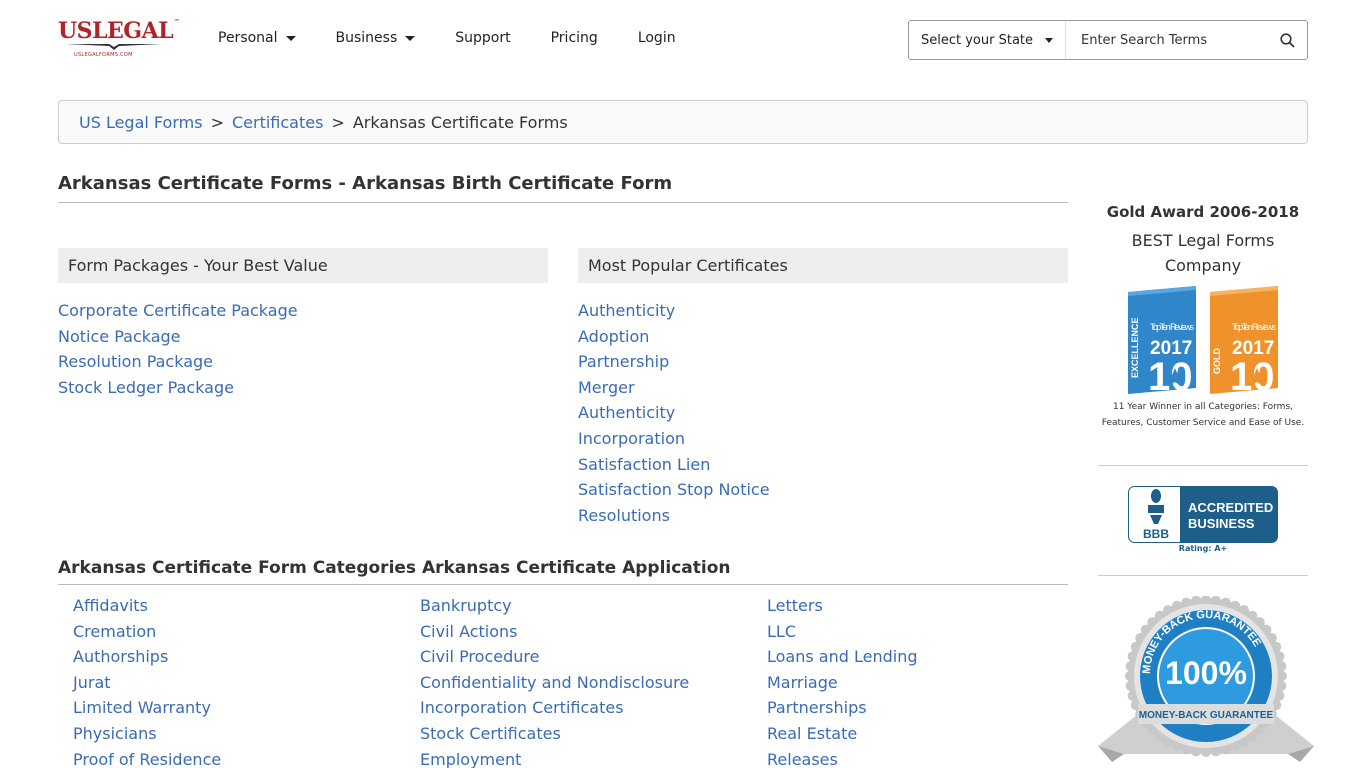 The height and width of the screenshot is (768, 1366). I want to click on category-link: Letters, so click(795, 605).